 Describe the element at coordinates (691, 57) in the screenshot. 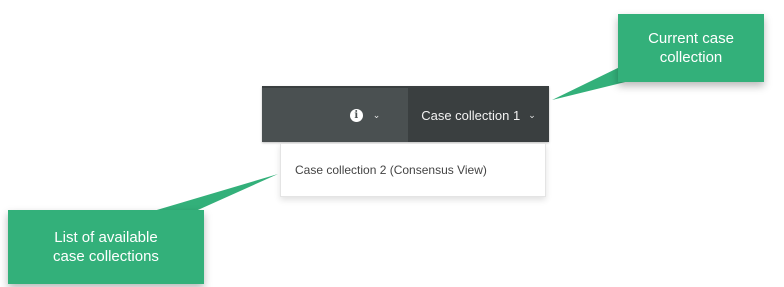

I see `callout-text: collection` at that location.